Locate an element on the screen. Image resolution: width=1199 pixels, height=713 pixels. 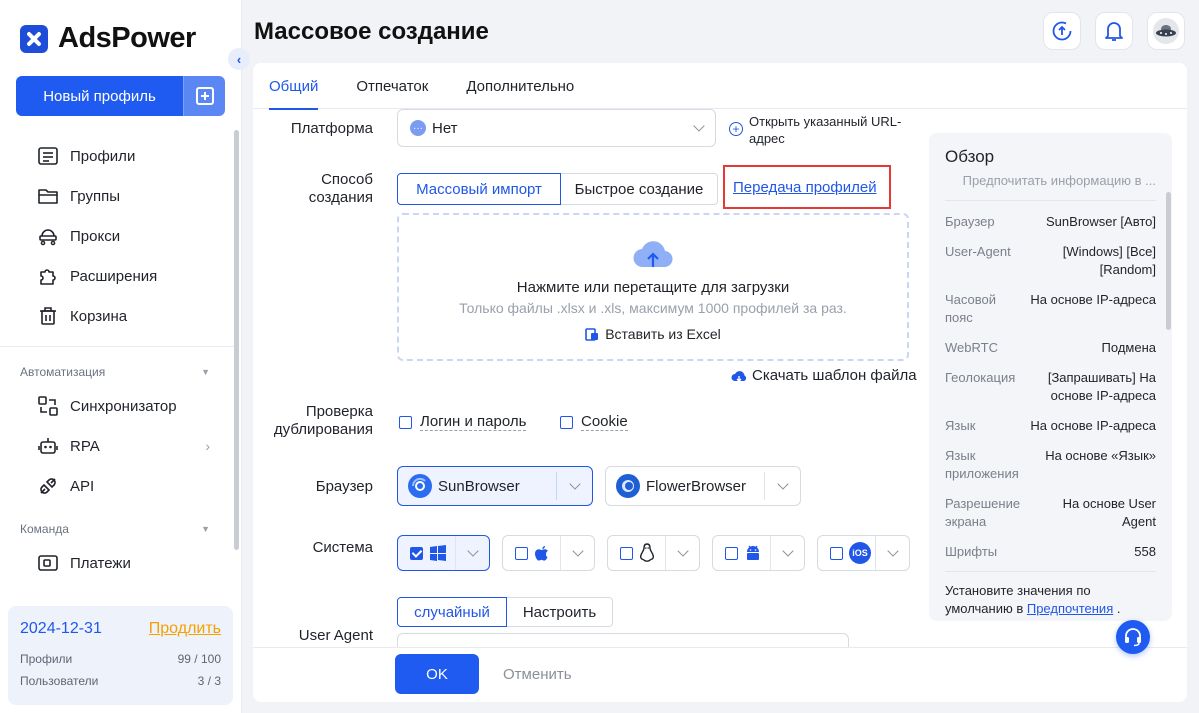
flowerbrowser-dropdown is located at coordinates (782, 486).